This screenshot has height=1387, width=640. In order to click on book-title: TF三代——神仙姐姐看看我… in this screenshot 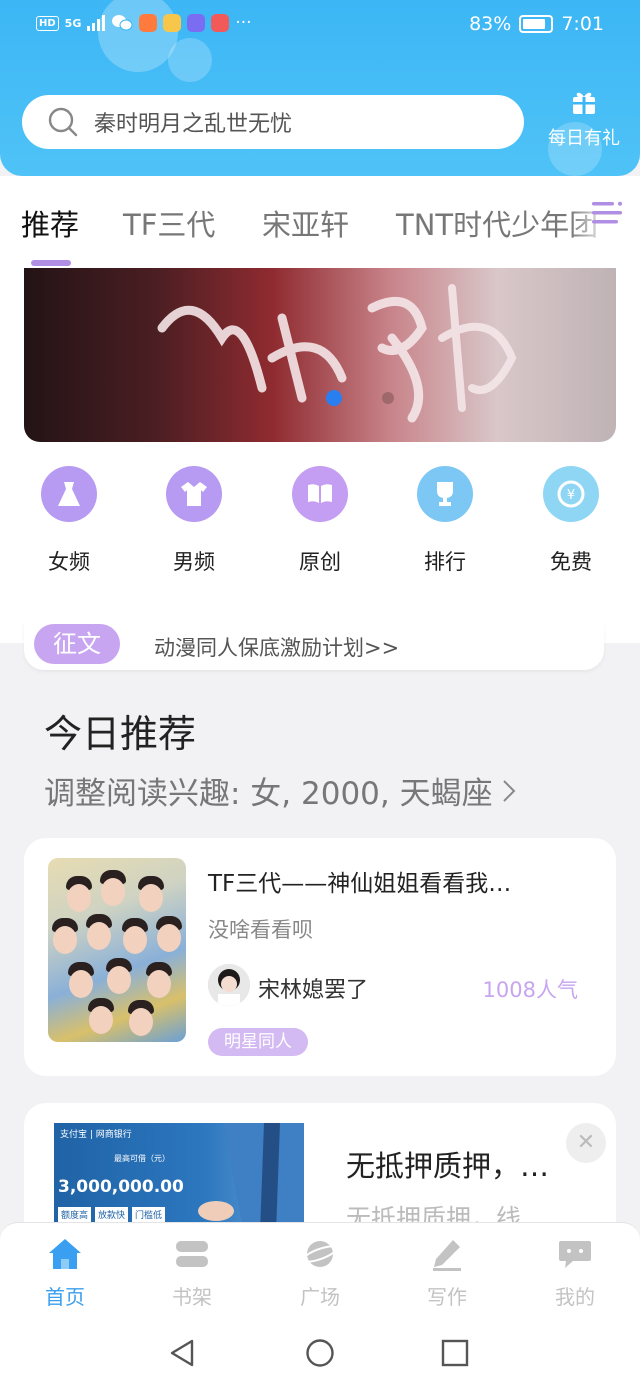, I will do `click(360, 884)`.